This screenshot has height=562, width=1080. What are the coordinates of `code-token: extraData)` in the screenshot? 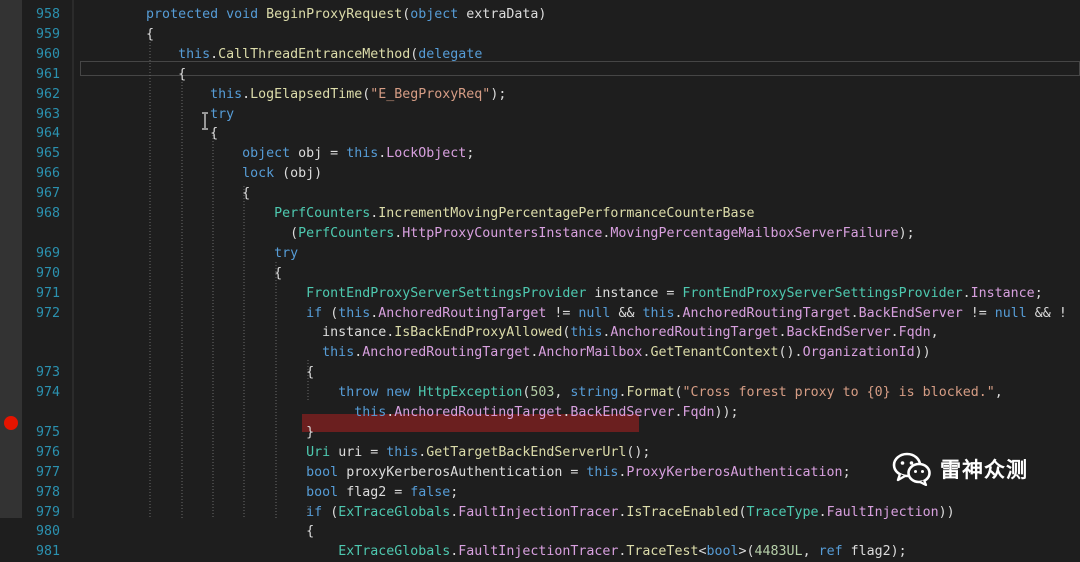 It's located at (506, 14).